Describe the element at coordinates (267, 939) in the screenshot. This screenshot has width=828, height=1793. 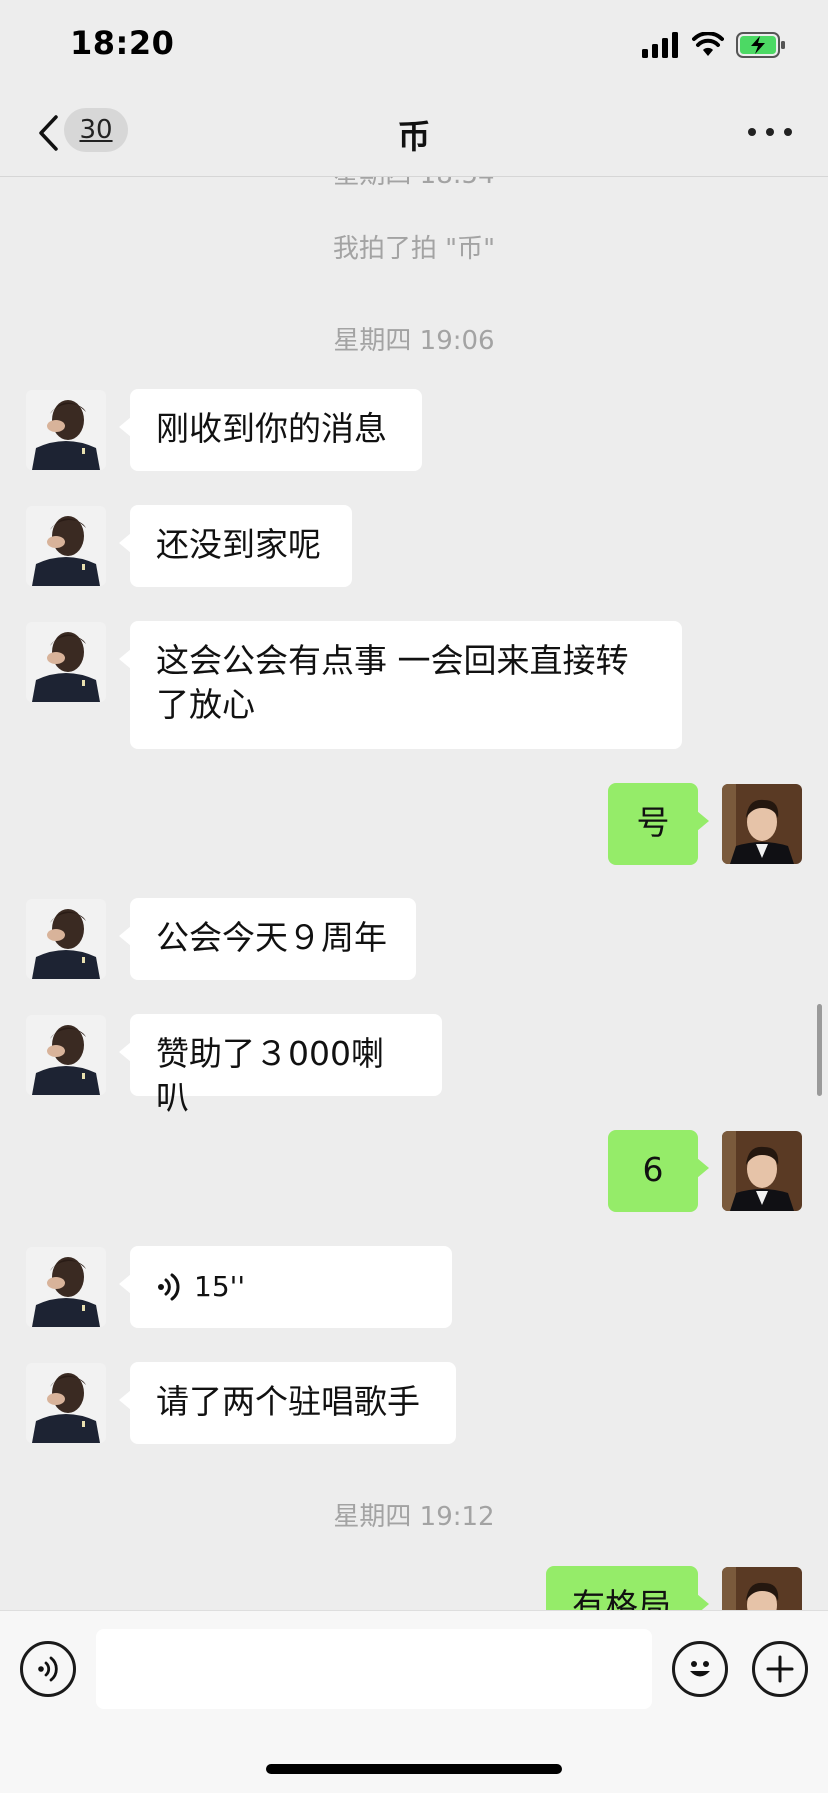
I see `message-bubble: 公会今天９周年` at that location.